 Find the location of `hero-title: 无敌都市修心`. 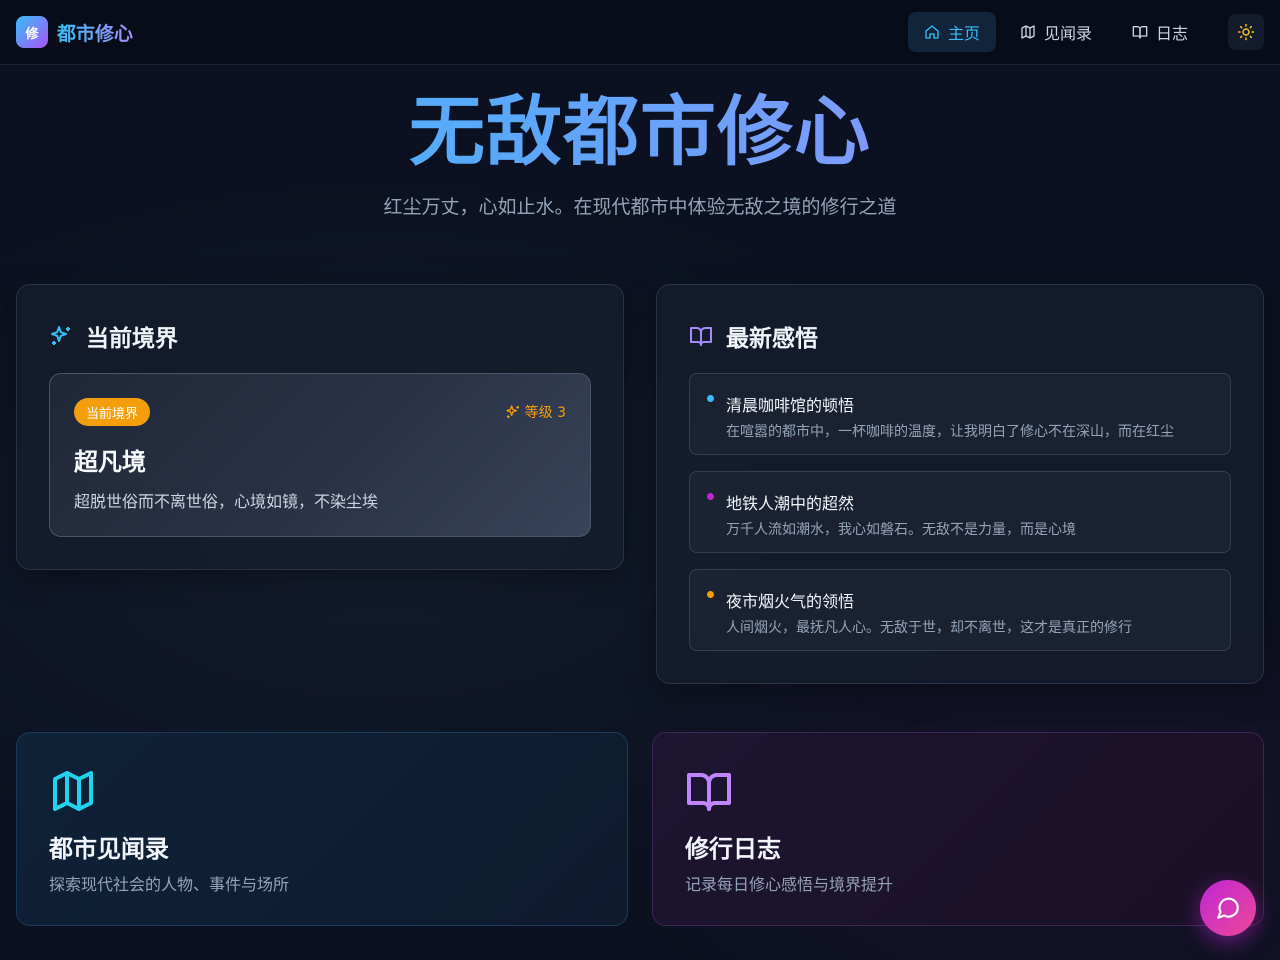

hero-title: 无敌都市修心 is located at coordinates (640, 132).